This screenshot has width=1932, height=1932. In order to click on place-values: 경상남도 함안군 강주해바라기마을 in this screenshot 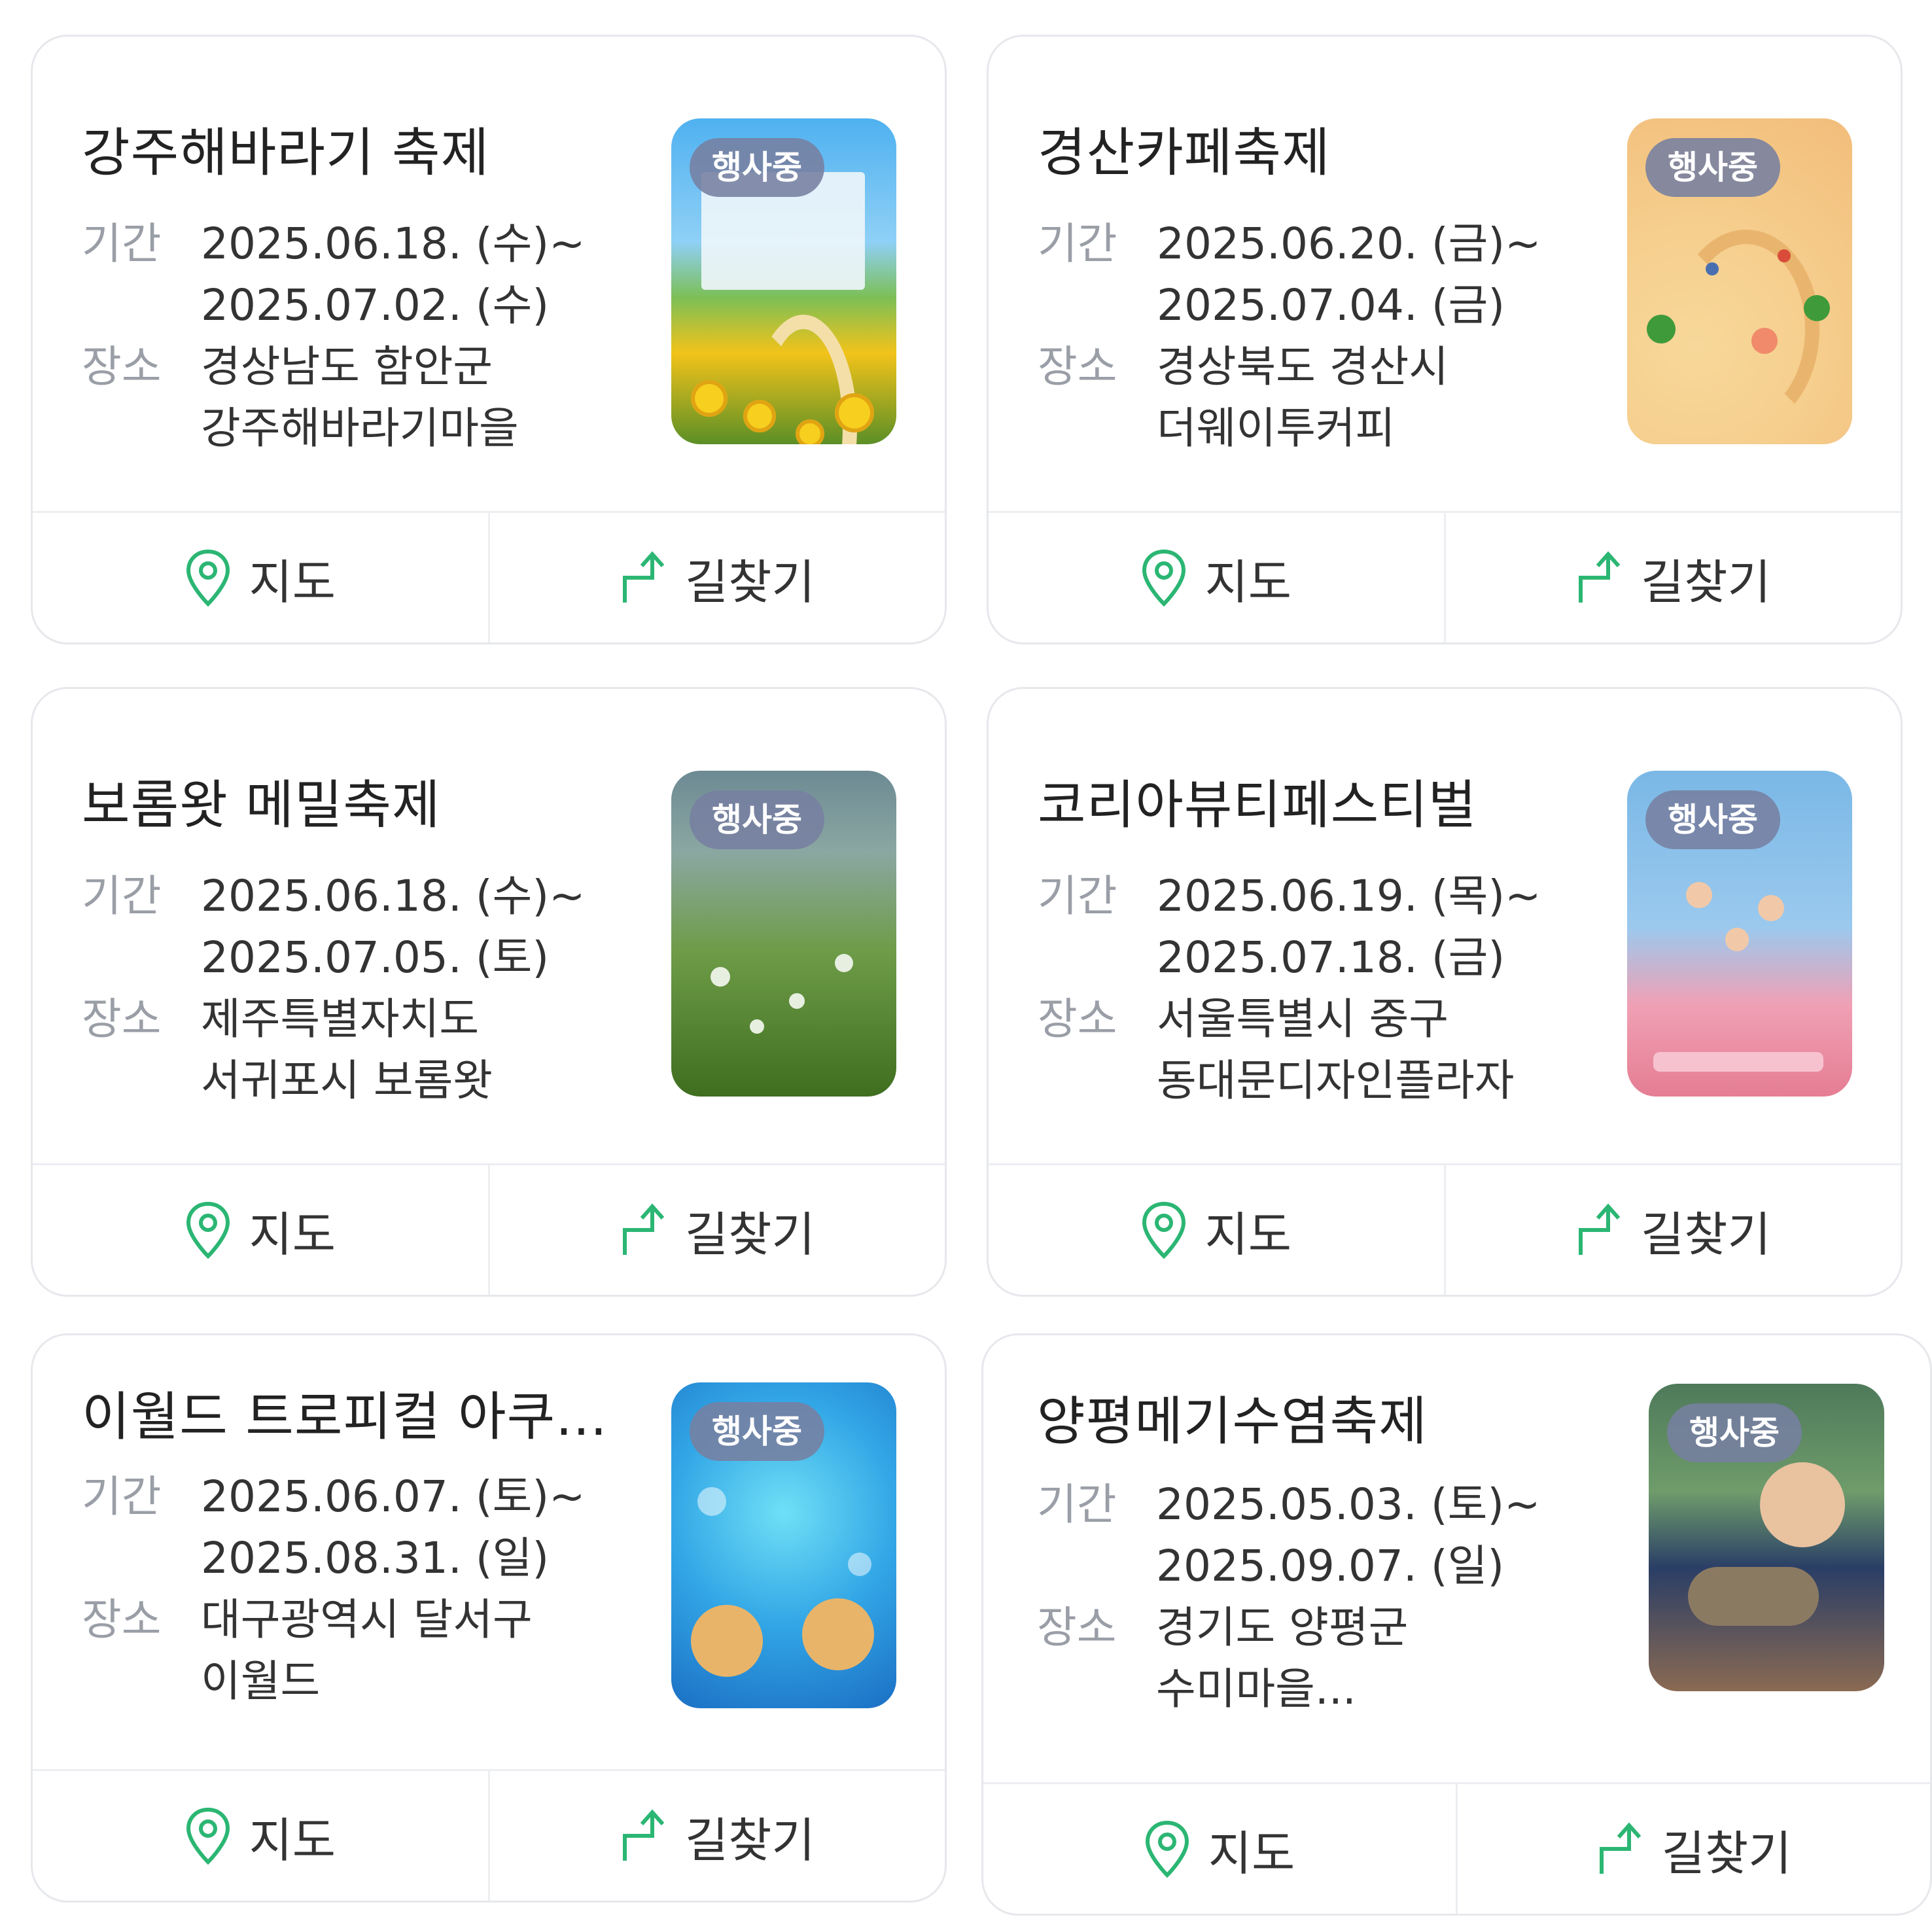, I will do `click(360, 397)`.